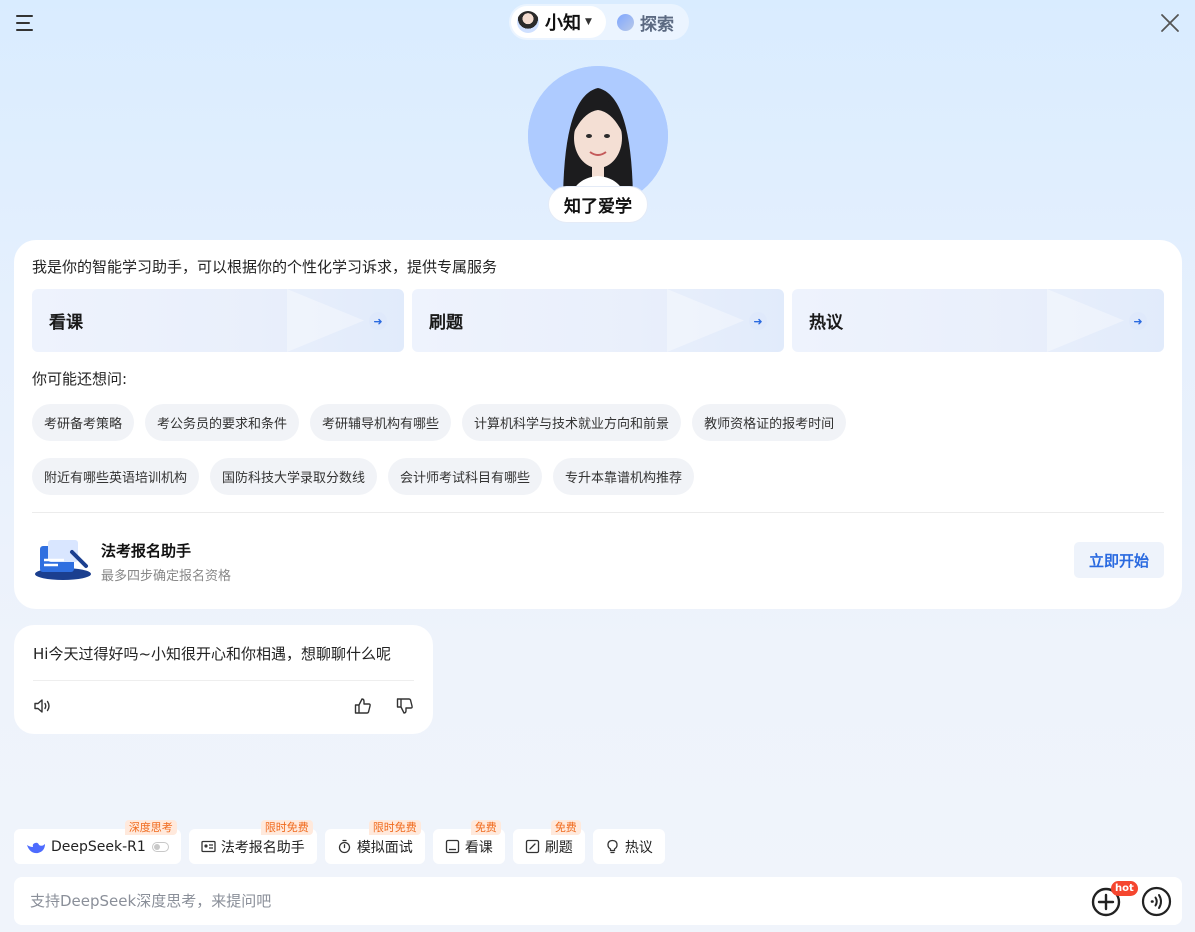 This screenshot has height=932, width=1195. Describe the element at coordinates (1119, 560) in the screenshot. I see `start-now-button: 立即开始` at that location.